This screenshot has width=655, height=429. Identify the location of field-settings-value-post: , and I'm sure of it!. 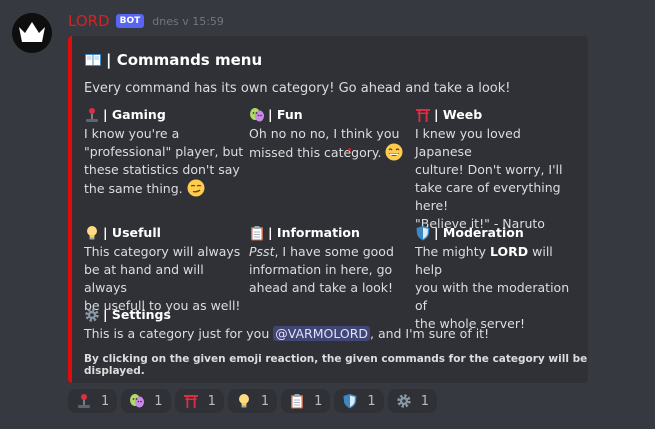
(430, 333).